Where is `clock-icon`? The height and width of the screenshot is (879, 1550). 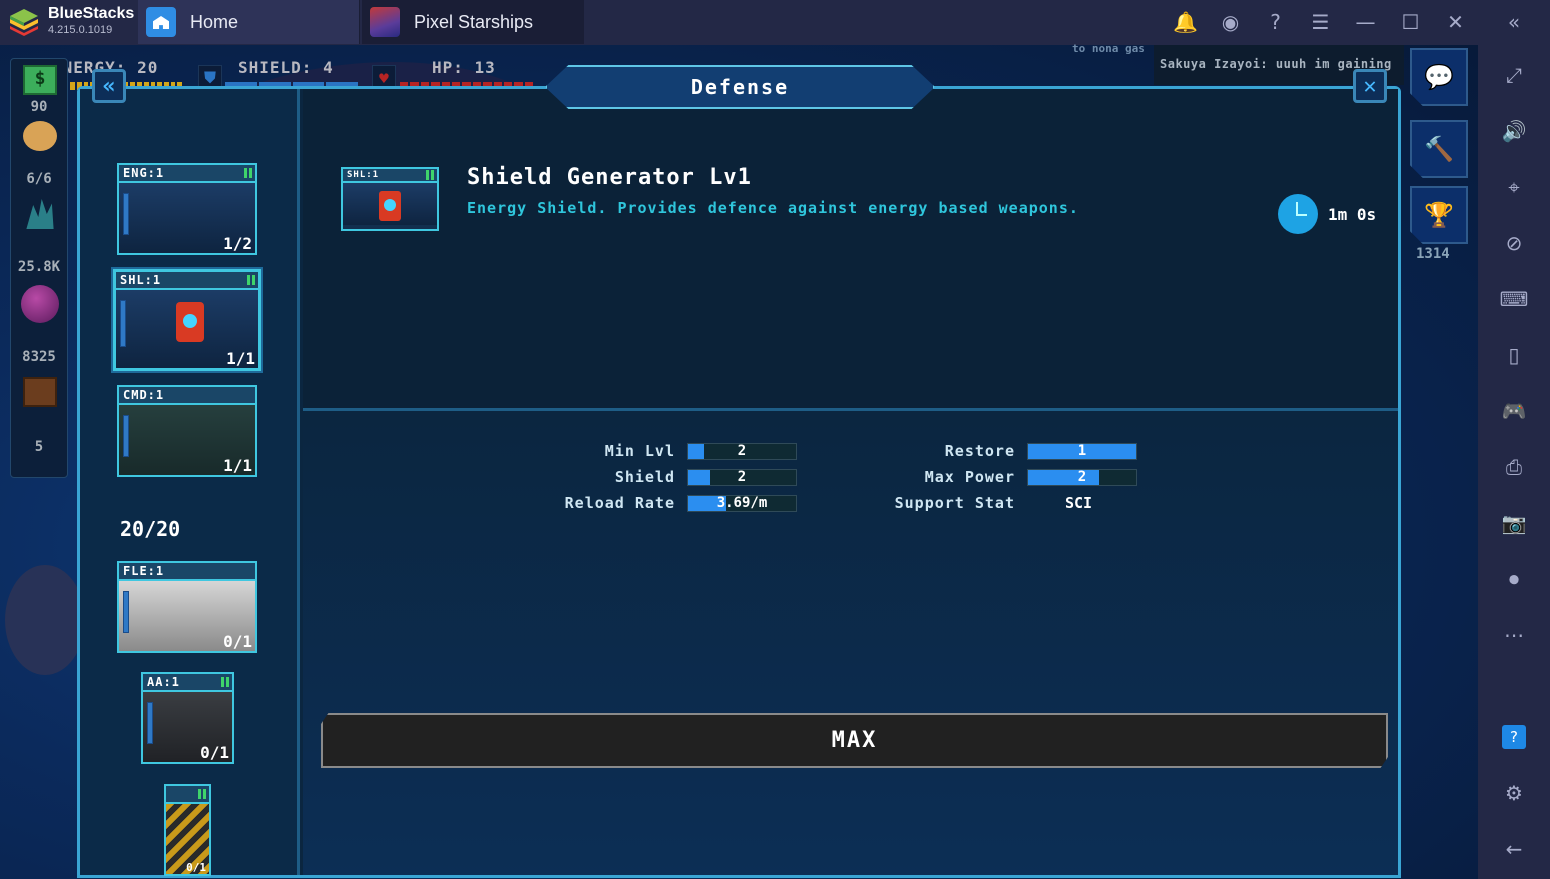 clock-icon is located at coordinates (1298, 214).